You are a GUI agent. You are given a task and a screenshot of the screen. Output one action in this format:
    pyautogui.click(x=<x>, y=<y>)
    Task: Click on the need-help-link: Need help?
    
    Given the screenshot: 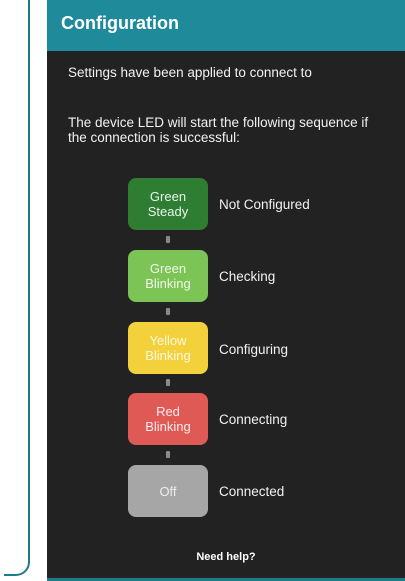 What is the action you would take?
    pyautogui.click(x=226, y=557)
    